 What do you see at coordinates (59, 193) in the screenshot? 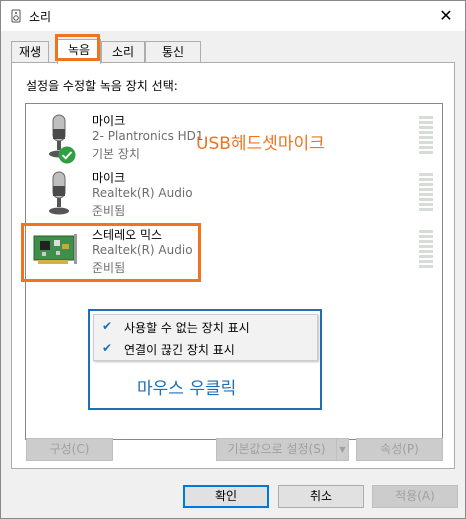
I see `microphone-icon` at bounding box center [59, 193].